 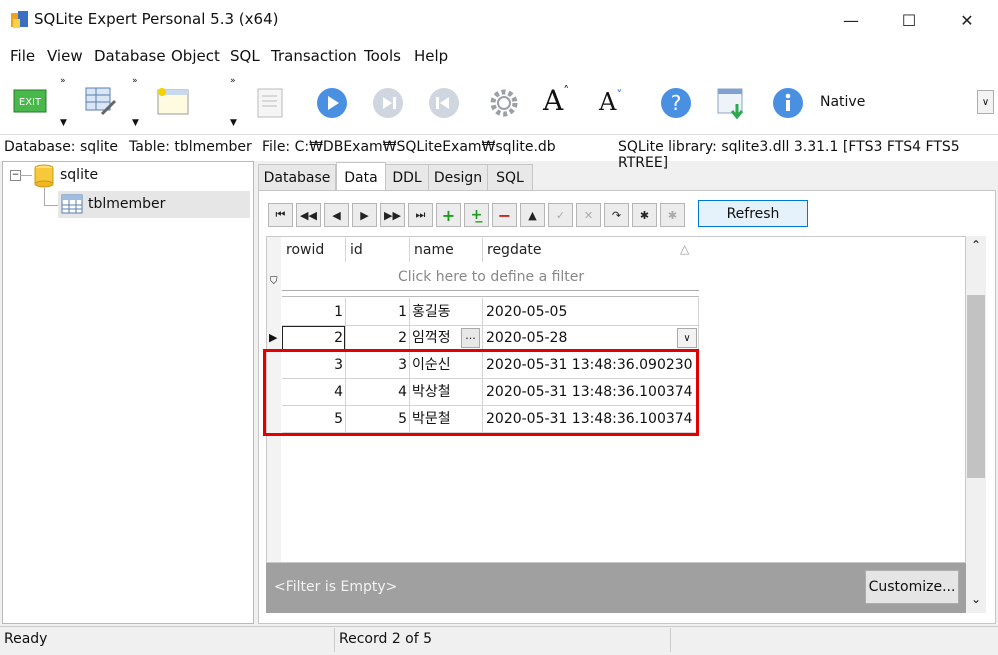 I want to click on settings-gear-icon, so click(x=504, y=103).